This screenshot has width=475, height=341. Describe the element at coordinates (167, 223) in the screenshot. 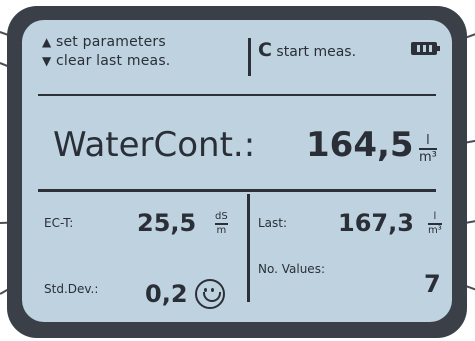

I see `ec-value: 25,5` at that location.